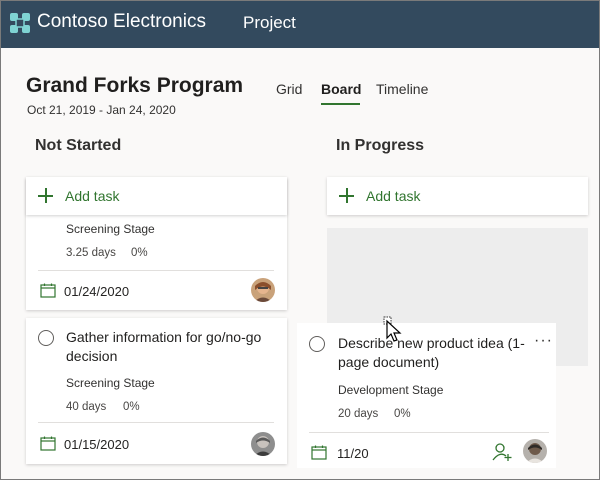  What do you see at coordinates (340, 104) in the screenshot?
I see `tab-active-indicator` at bounding box center [340, 104].